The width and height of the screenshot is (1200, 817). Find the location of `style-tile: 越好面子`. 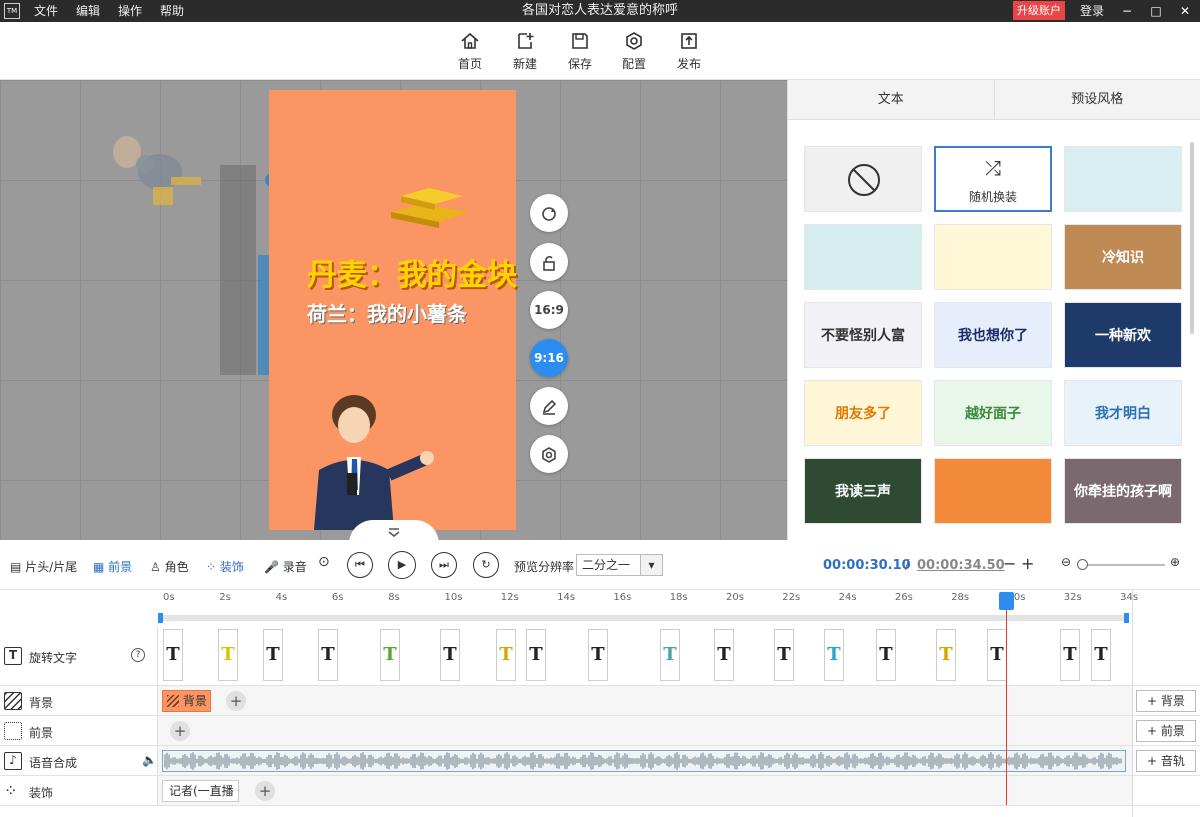

style-tile: 越好面子 is located at coordinates (993, 413).